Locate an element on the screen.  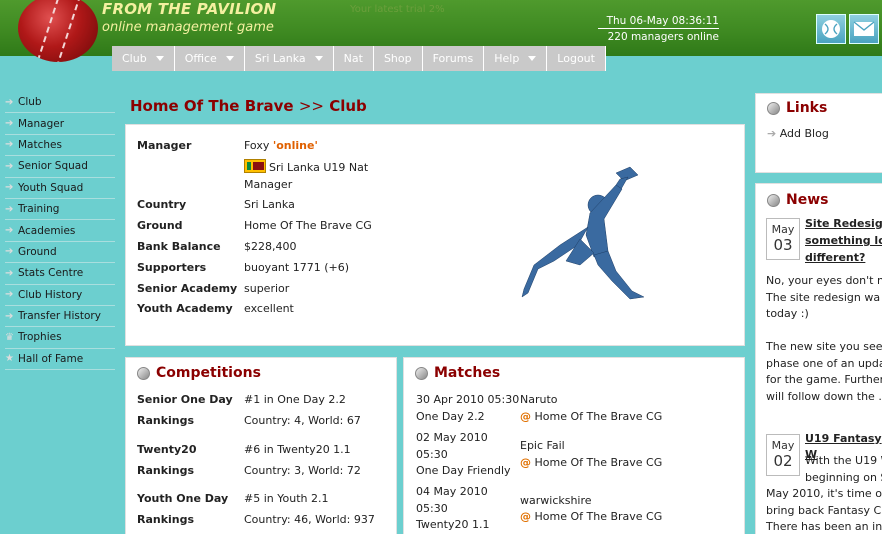
manager-name: Foxy is located at coordinates (256, 145).